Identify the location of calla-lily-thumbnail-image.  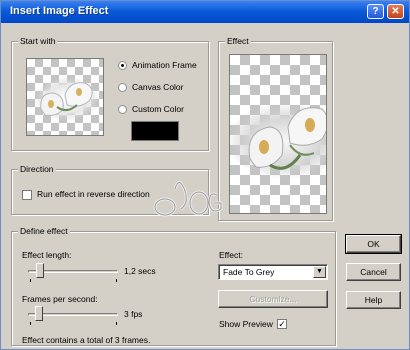
(67, 99).